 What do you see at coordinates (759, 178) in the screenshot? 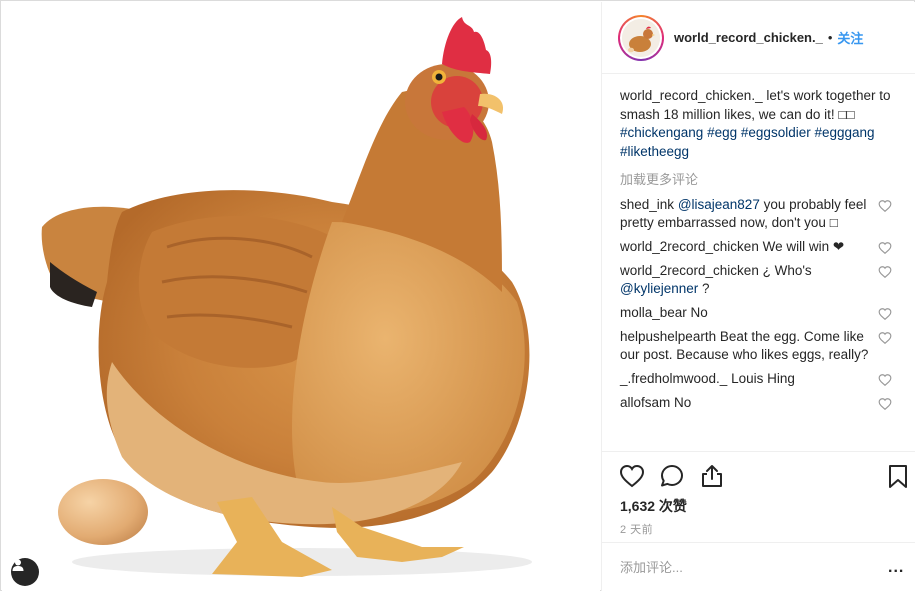
I see `load-more-comments-button: 加载更多评论` at bounding box center [759, 178].